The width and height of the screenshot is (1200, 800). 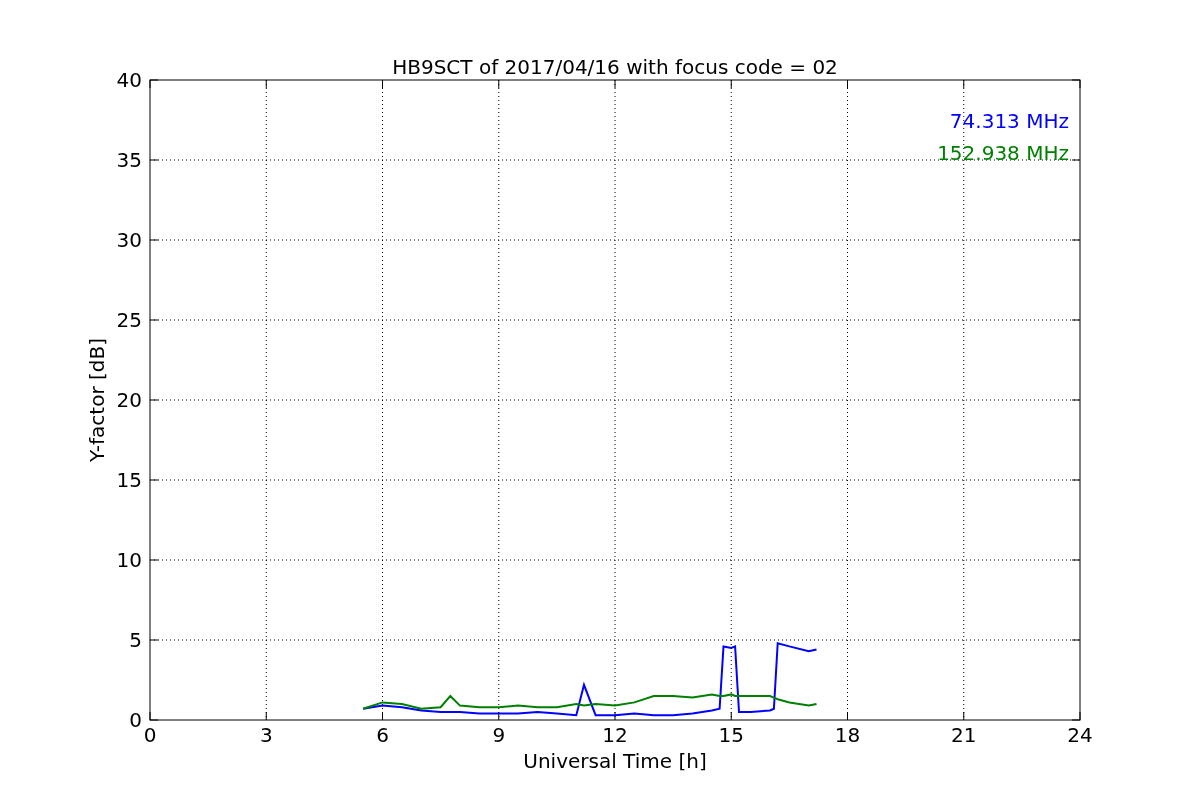 I want to click on x-tick-label: 18, so click(x=847, y=735).